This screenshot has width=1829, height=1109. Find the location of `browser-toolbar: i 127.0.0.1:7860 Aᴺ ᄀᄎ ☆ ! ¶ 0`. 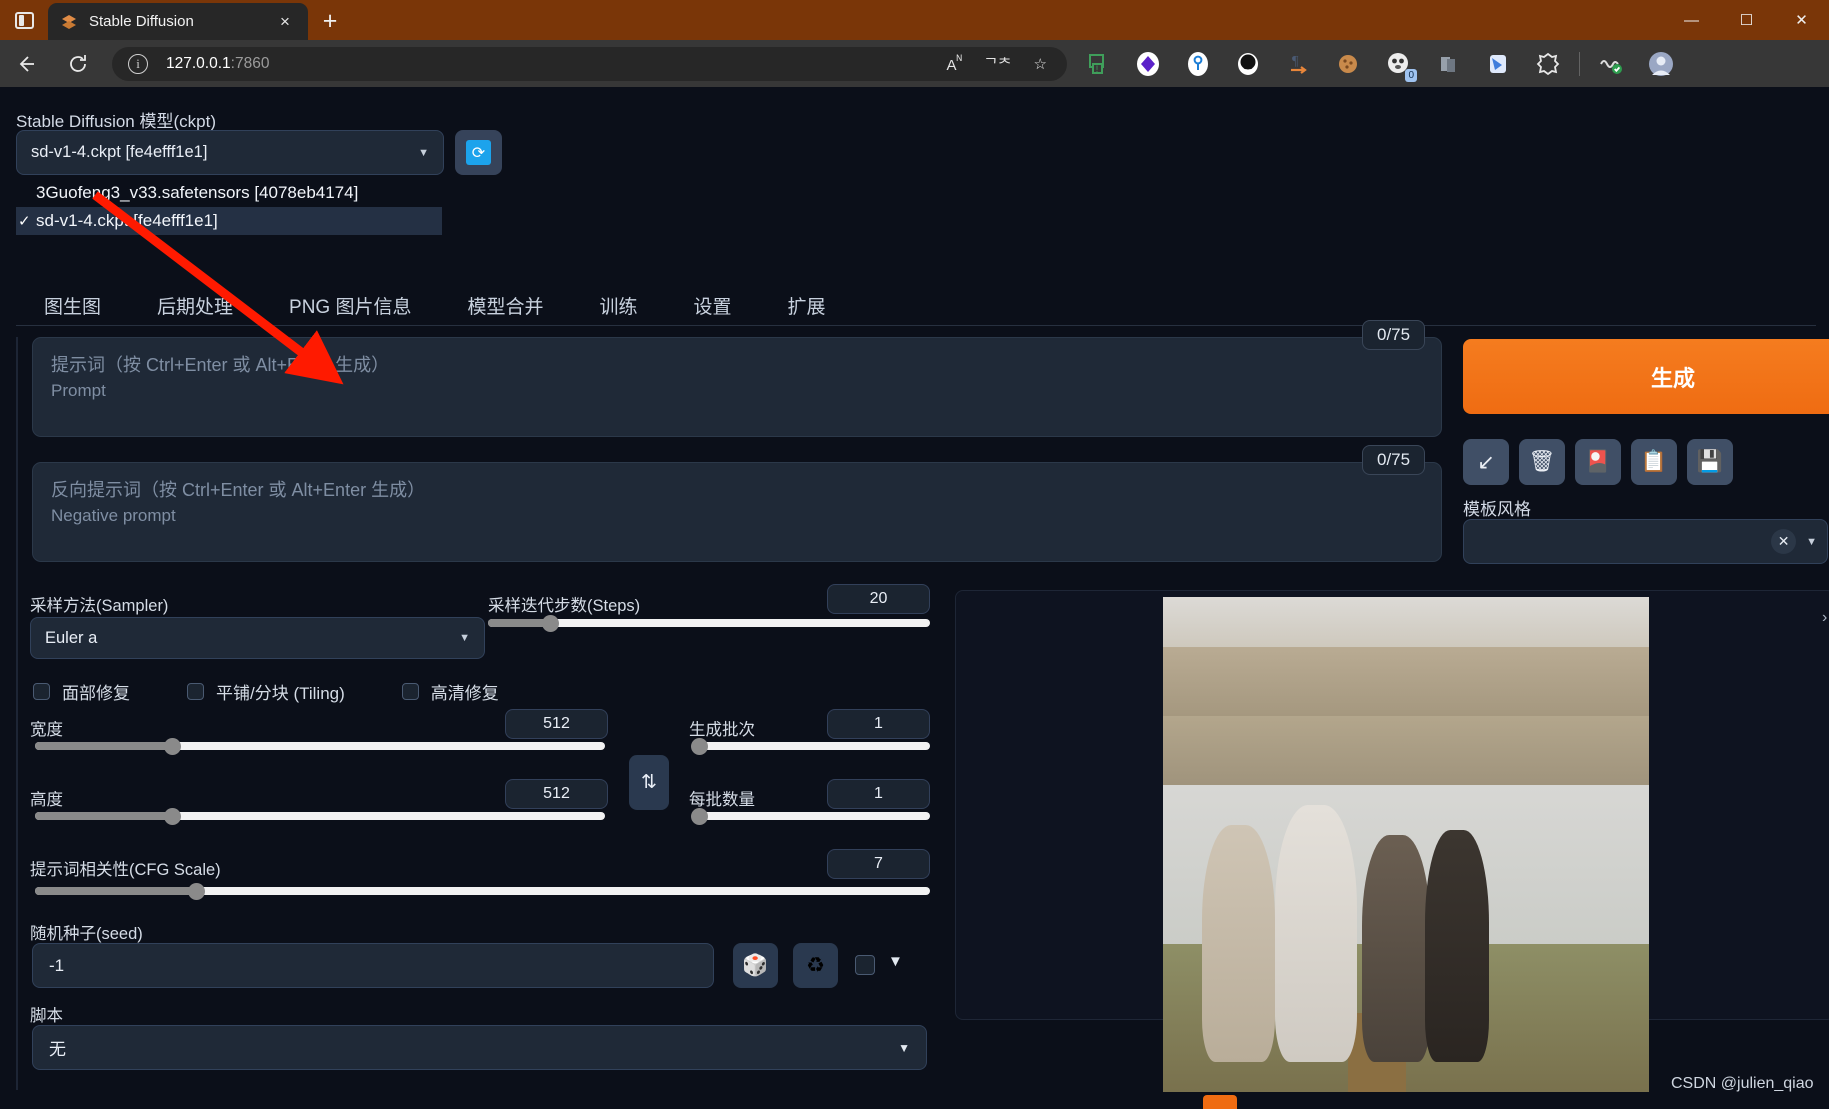

browser-toolbar: i 127.0.0.1:7860 Aᴺ ᄀᄎ ☆ ! ¶ 0 is located at coordinates (914, 63).